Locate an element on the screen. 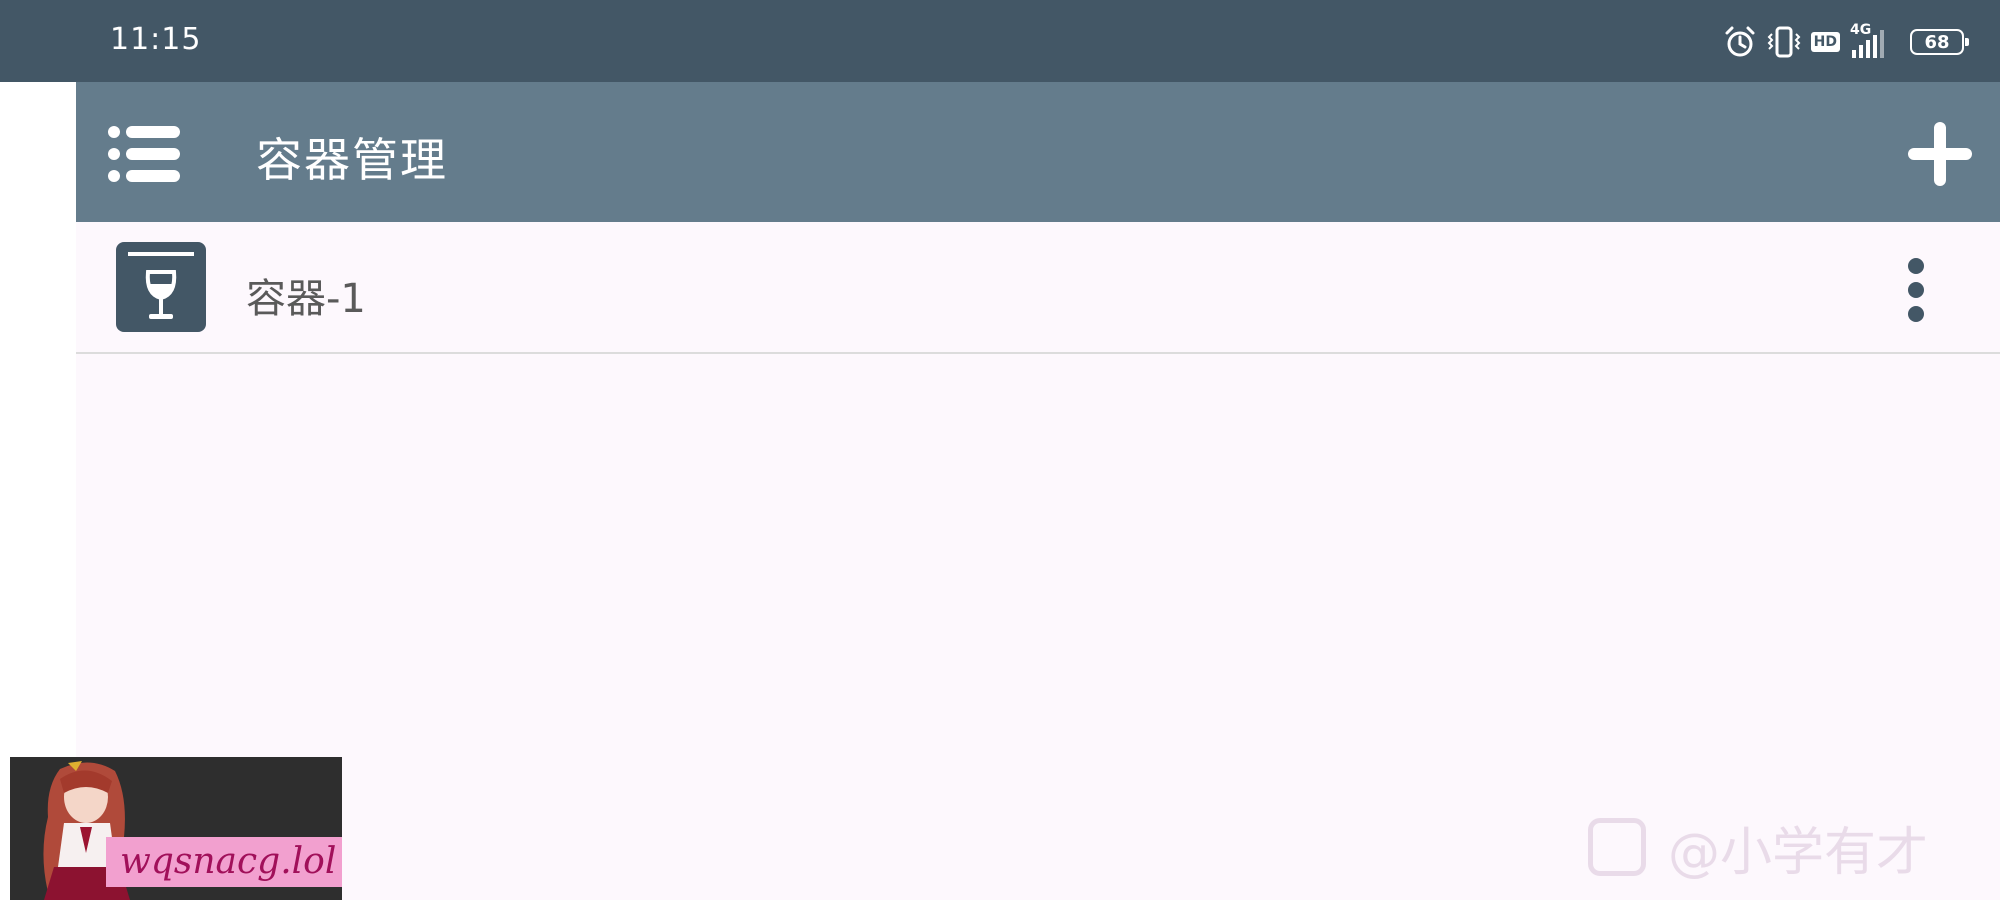 The image size is (2000, 900). watermark: @小学有才 is located at coordinates (1757, 849).